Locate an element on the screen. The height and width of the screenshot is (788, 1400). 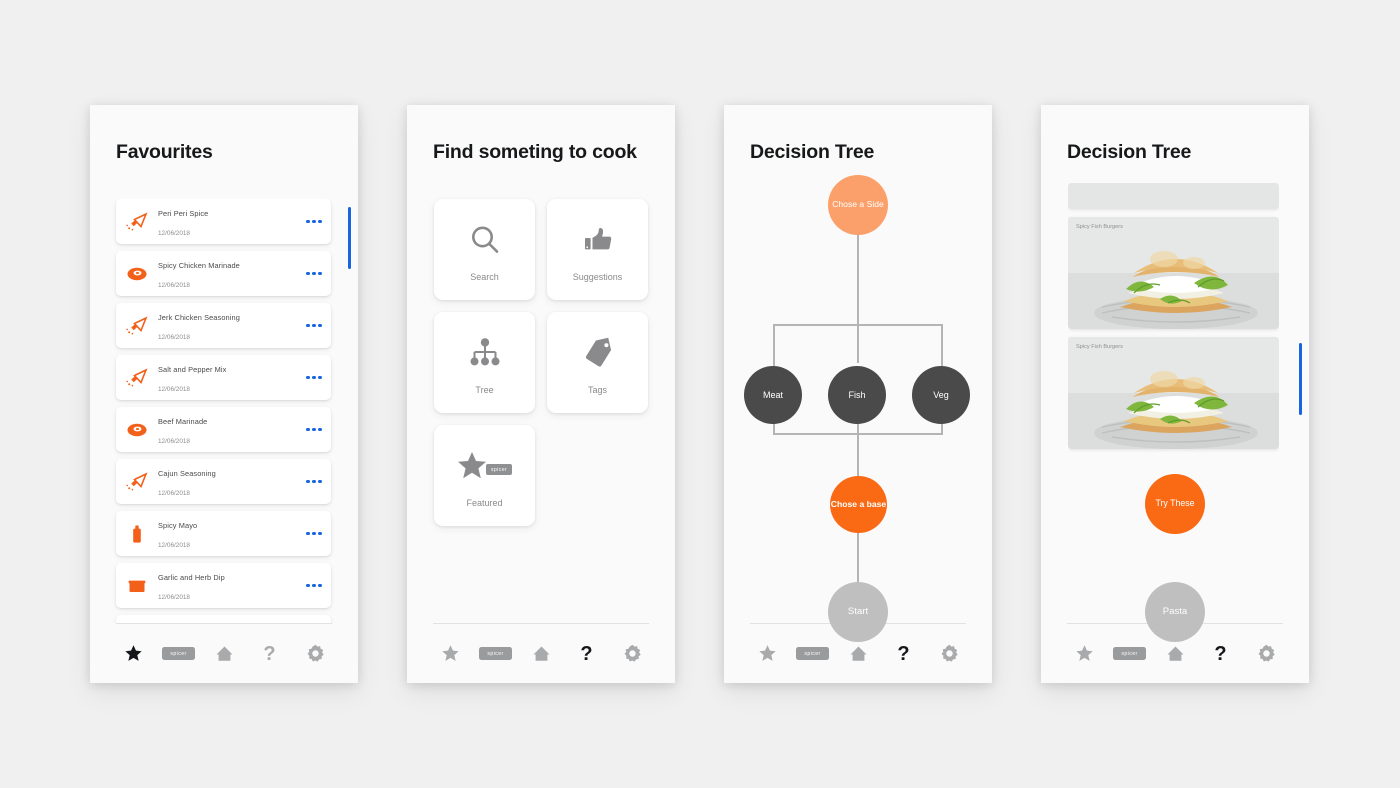
sauce-bottle-icon is located at coordinates (137, 534).